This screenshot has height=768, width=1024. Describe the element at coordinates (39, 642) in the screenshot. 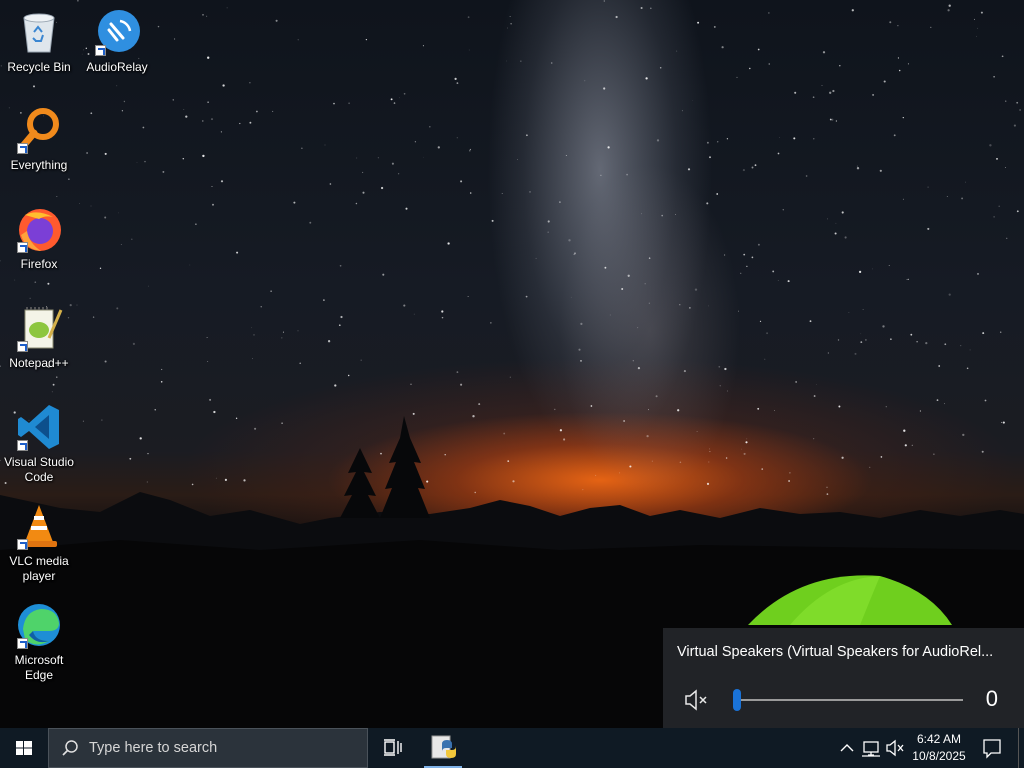

I see `desktop-icon-edge: Microsoft Edge` at that location.